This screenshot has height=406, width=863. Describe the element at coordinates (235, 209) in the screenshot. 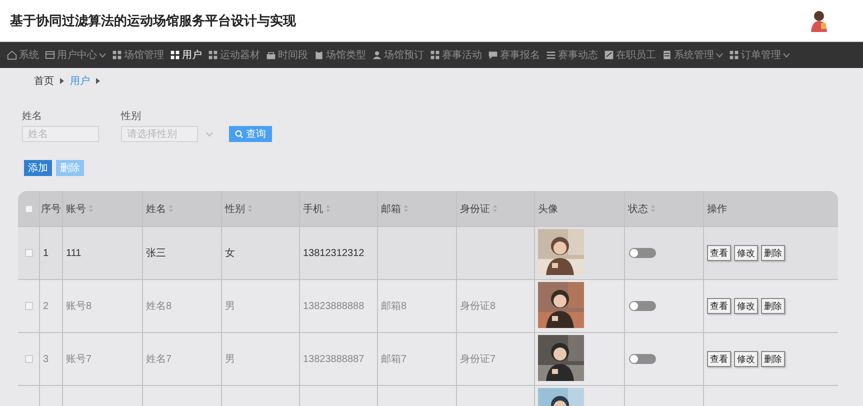

I see `column-header: 性别` at that location.